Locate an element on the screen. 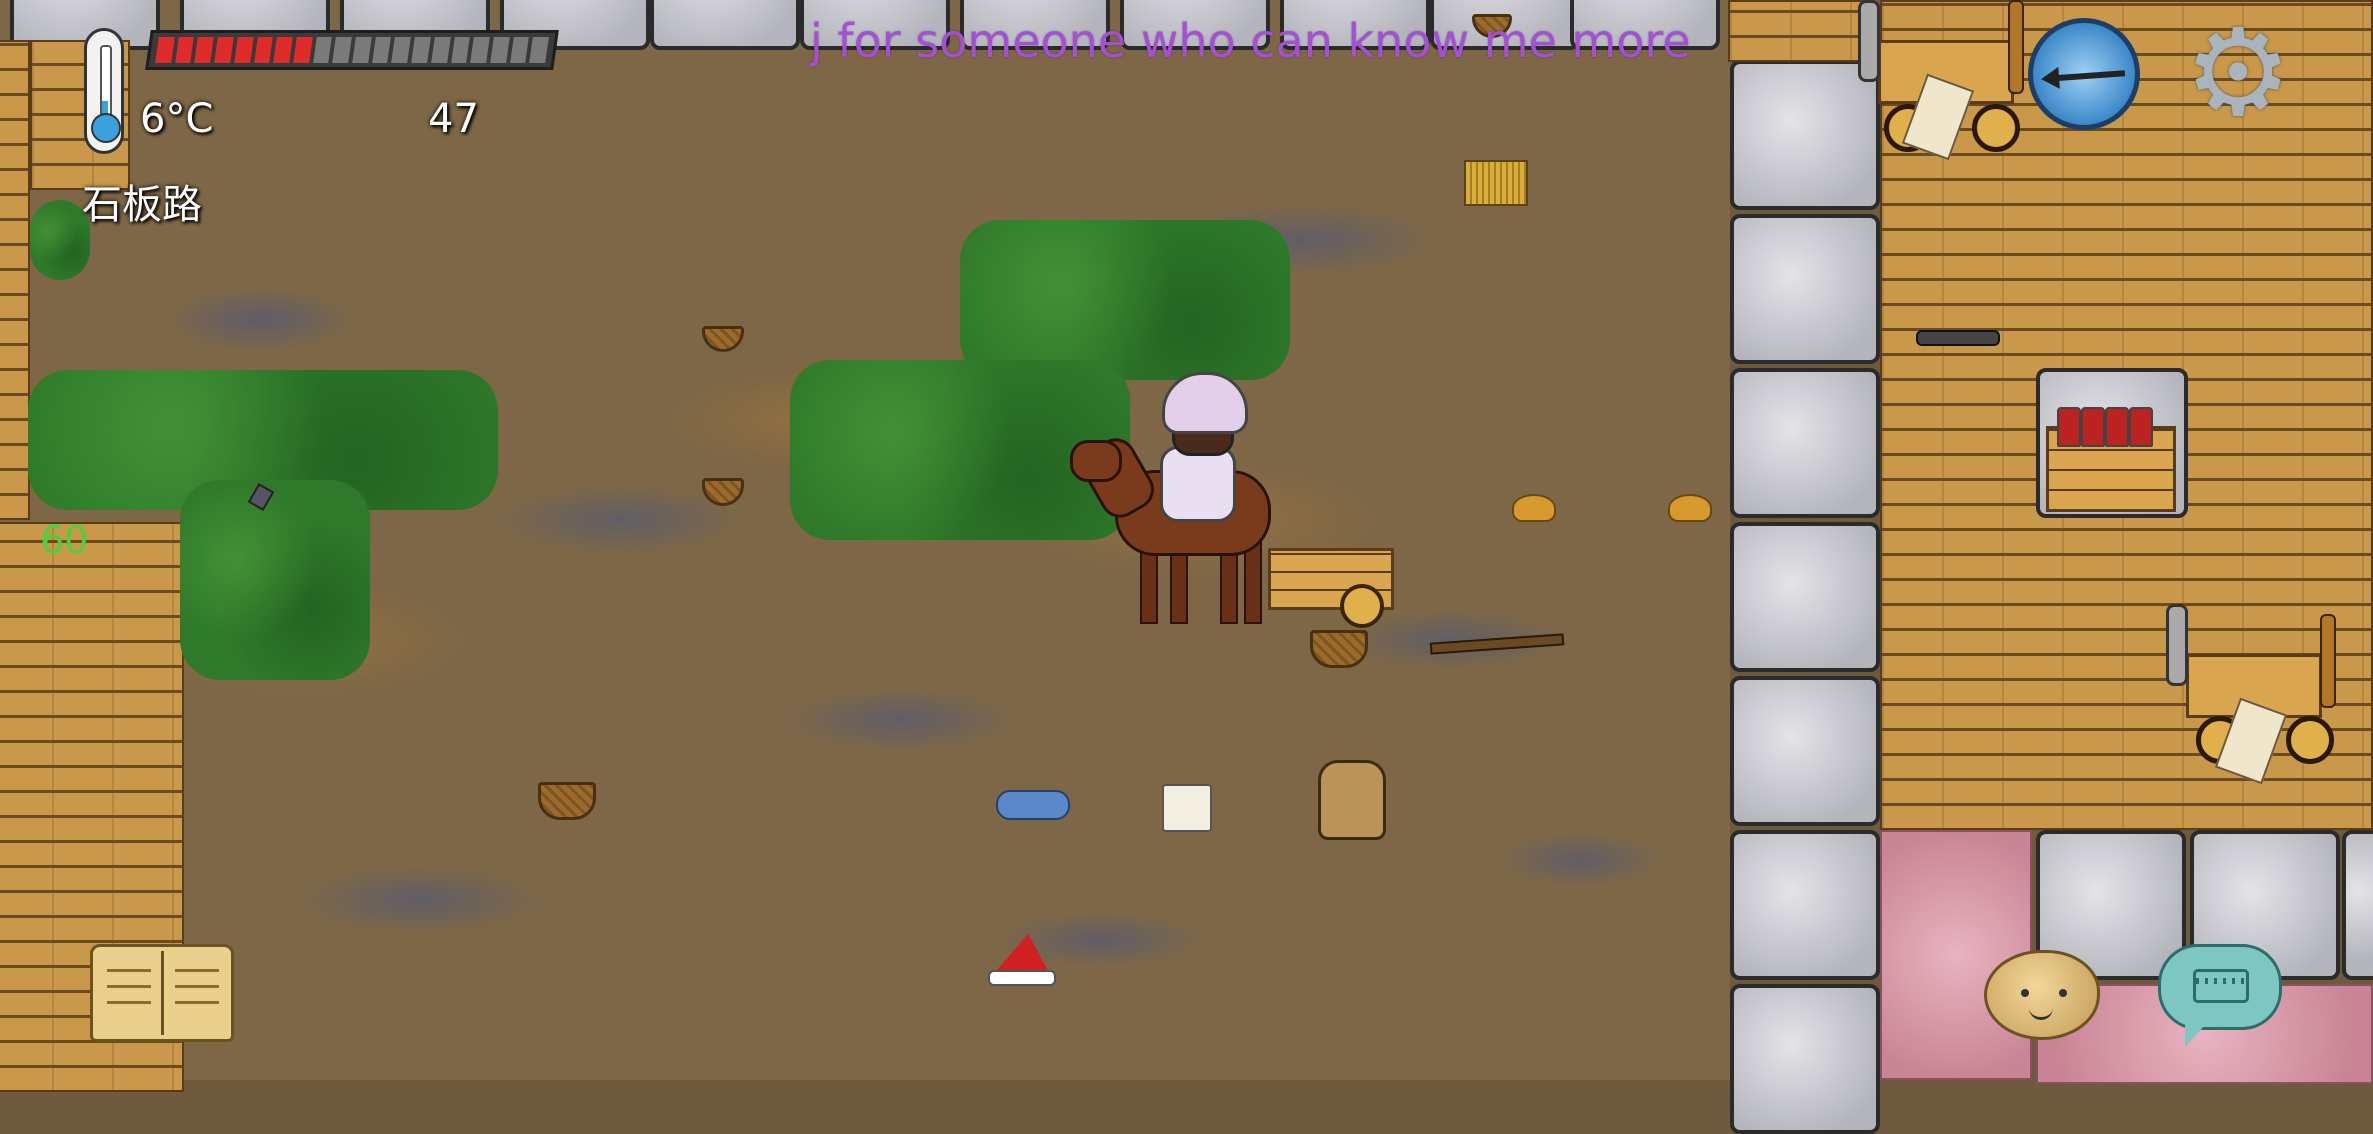 The width and height of the screenshot is (2373, 1134). gear-icon: ⚙ is located at coordinates (2238, 74).